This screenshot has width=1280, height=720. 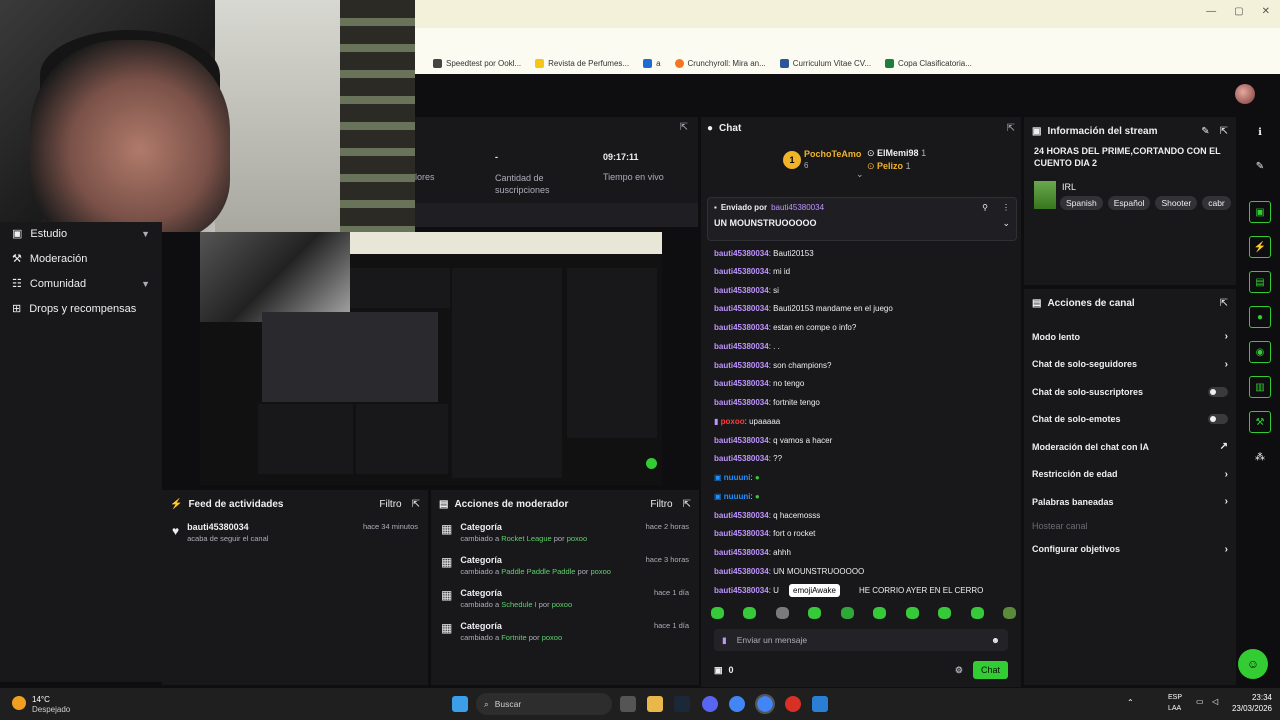 What do you see at coordinates (1260, 247) in the screenshot?
I see `bolt-icon: ⚡` at bounding box center [1260, 247].